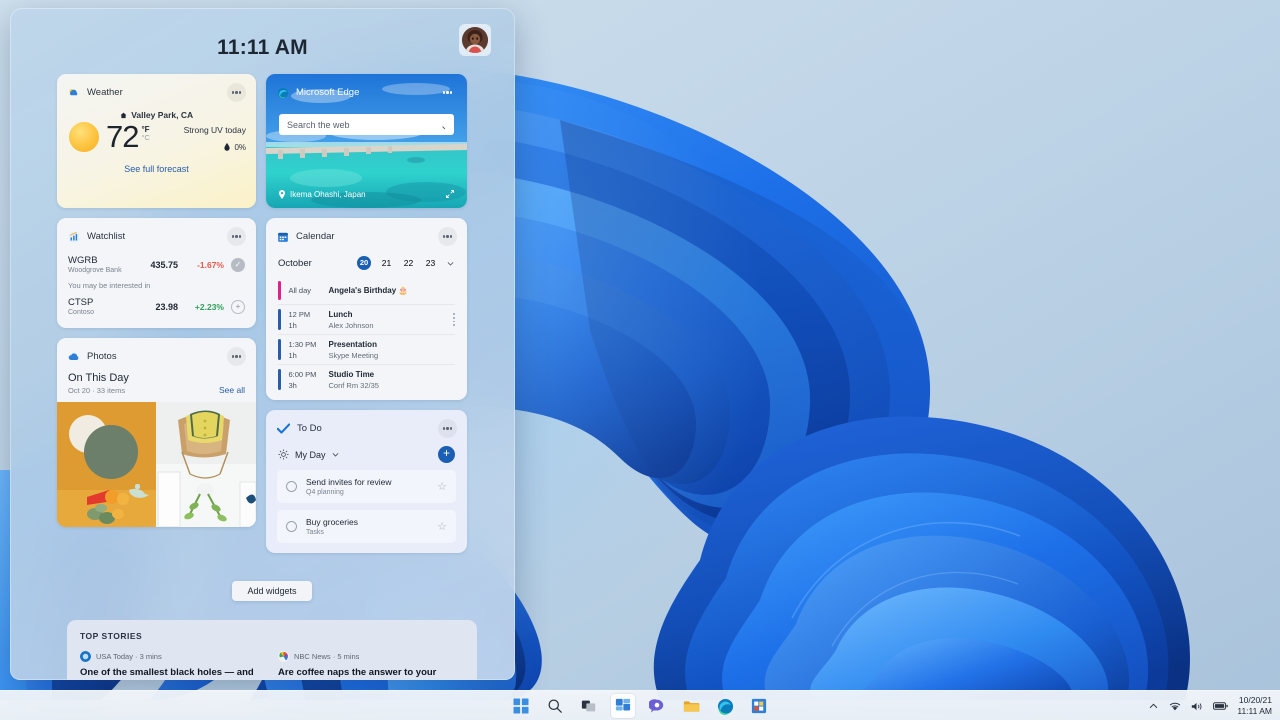  What do you see at coordinates (272, 591) in the screenshot?
I see `add-widgets-button: Add widgets` at bounding box center [272, 591].